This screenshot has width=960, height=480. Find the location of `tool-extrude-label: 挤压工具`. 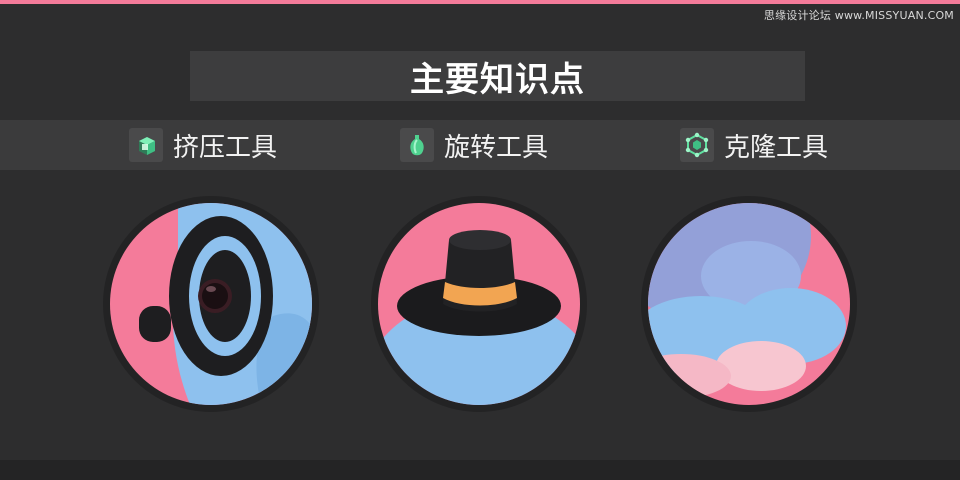

tool-extrude-label: 挤压工具 is located at coordinates (225, 147).